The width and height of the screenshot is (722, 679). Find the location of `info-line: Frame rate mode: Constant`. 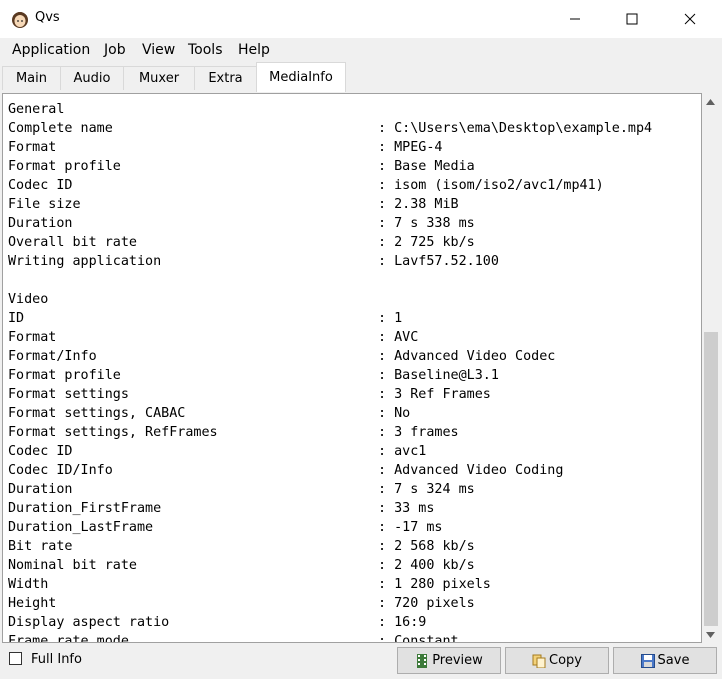

info-line: Frame rate mode: Constant is located at coordinates (330, 637).